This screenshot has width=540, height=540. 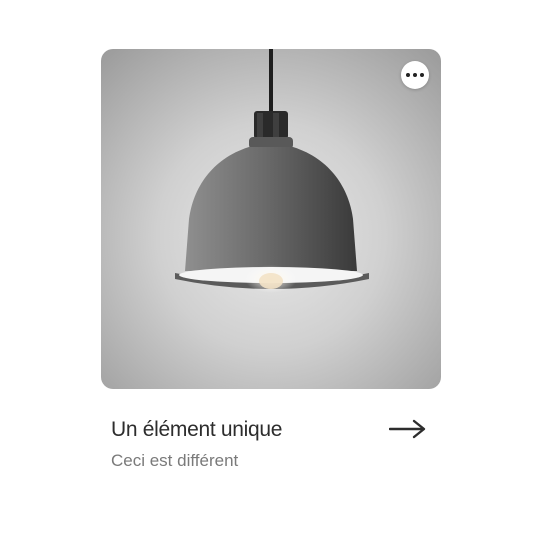 I want to click on arrow-right-icon, so click(x=408, y=429).